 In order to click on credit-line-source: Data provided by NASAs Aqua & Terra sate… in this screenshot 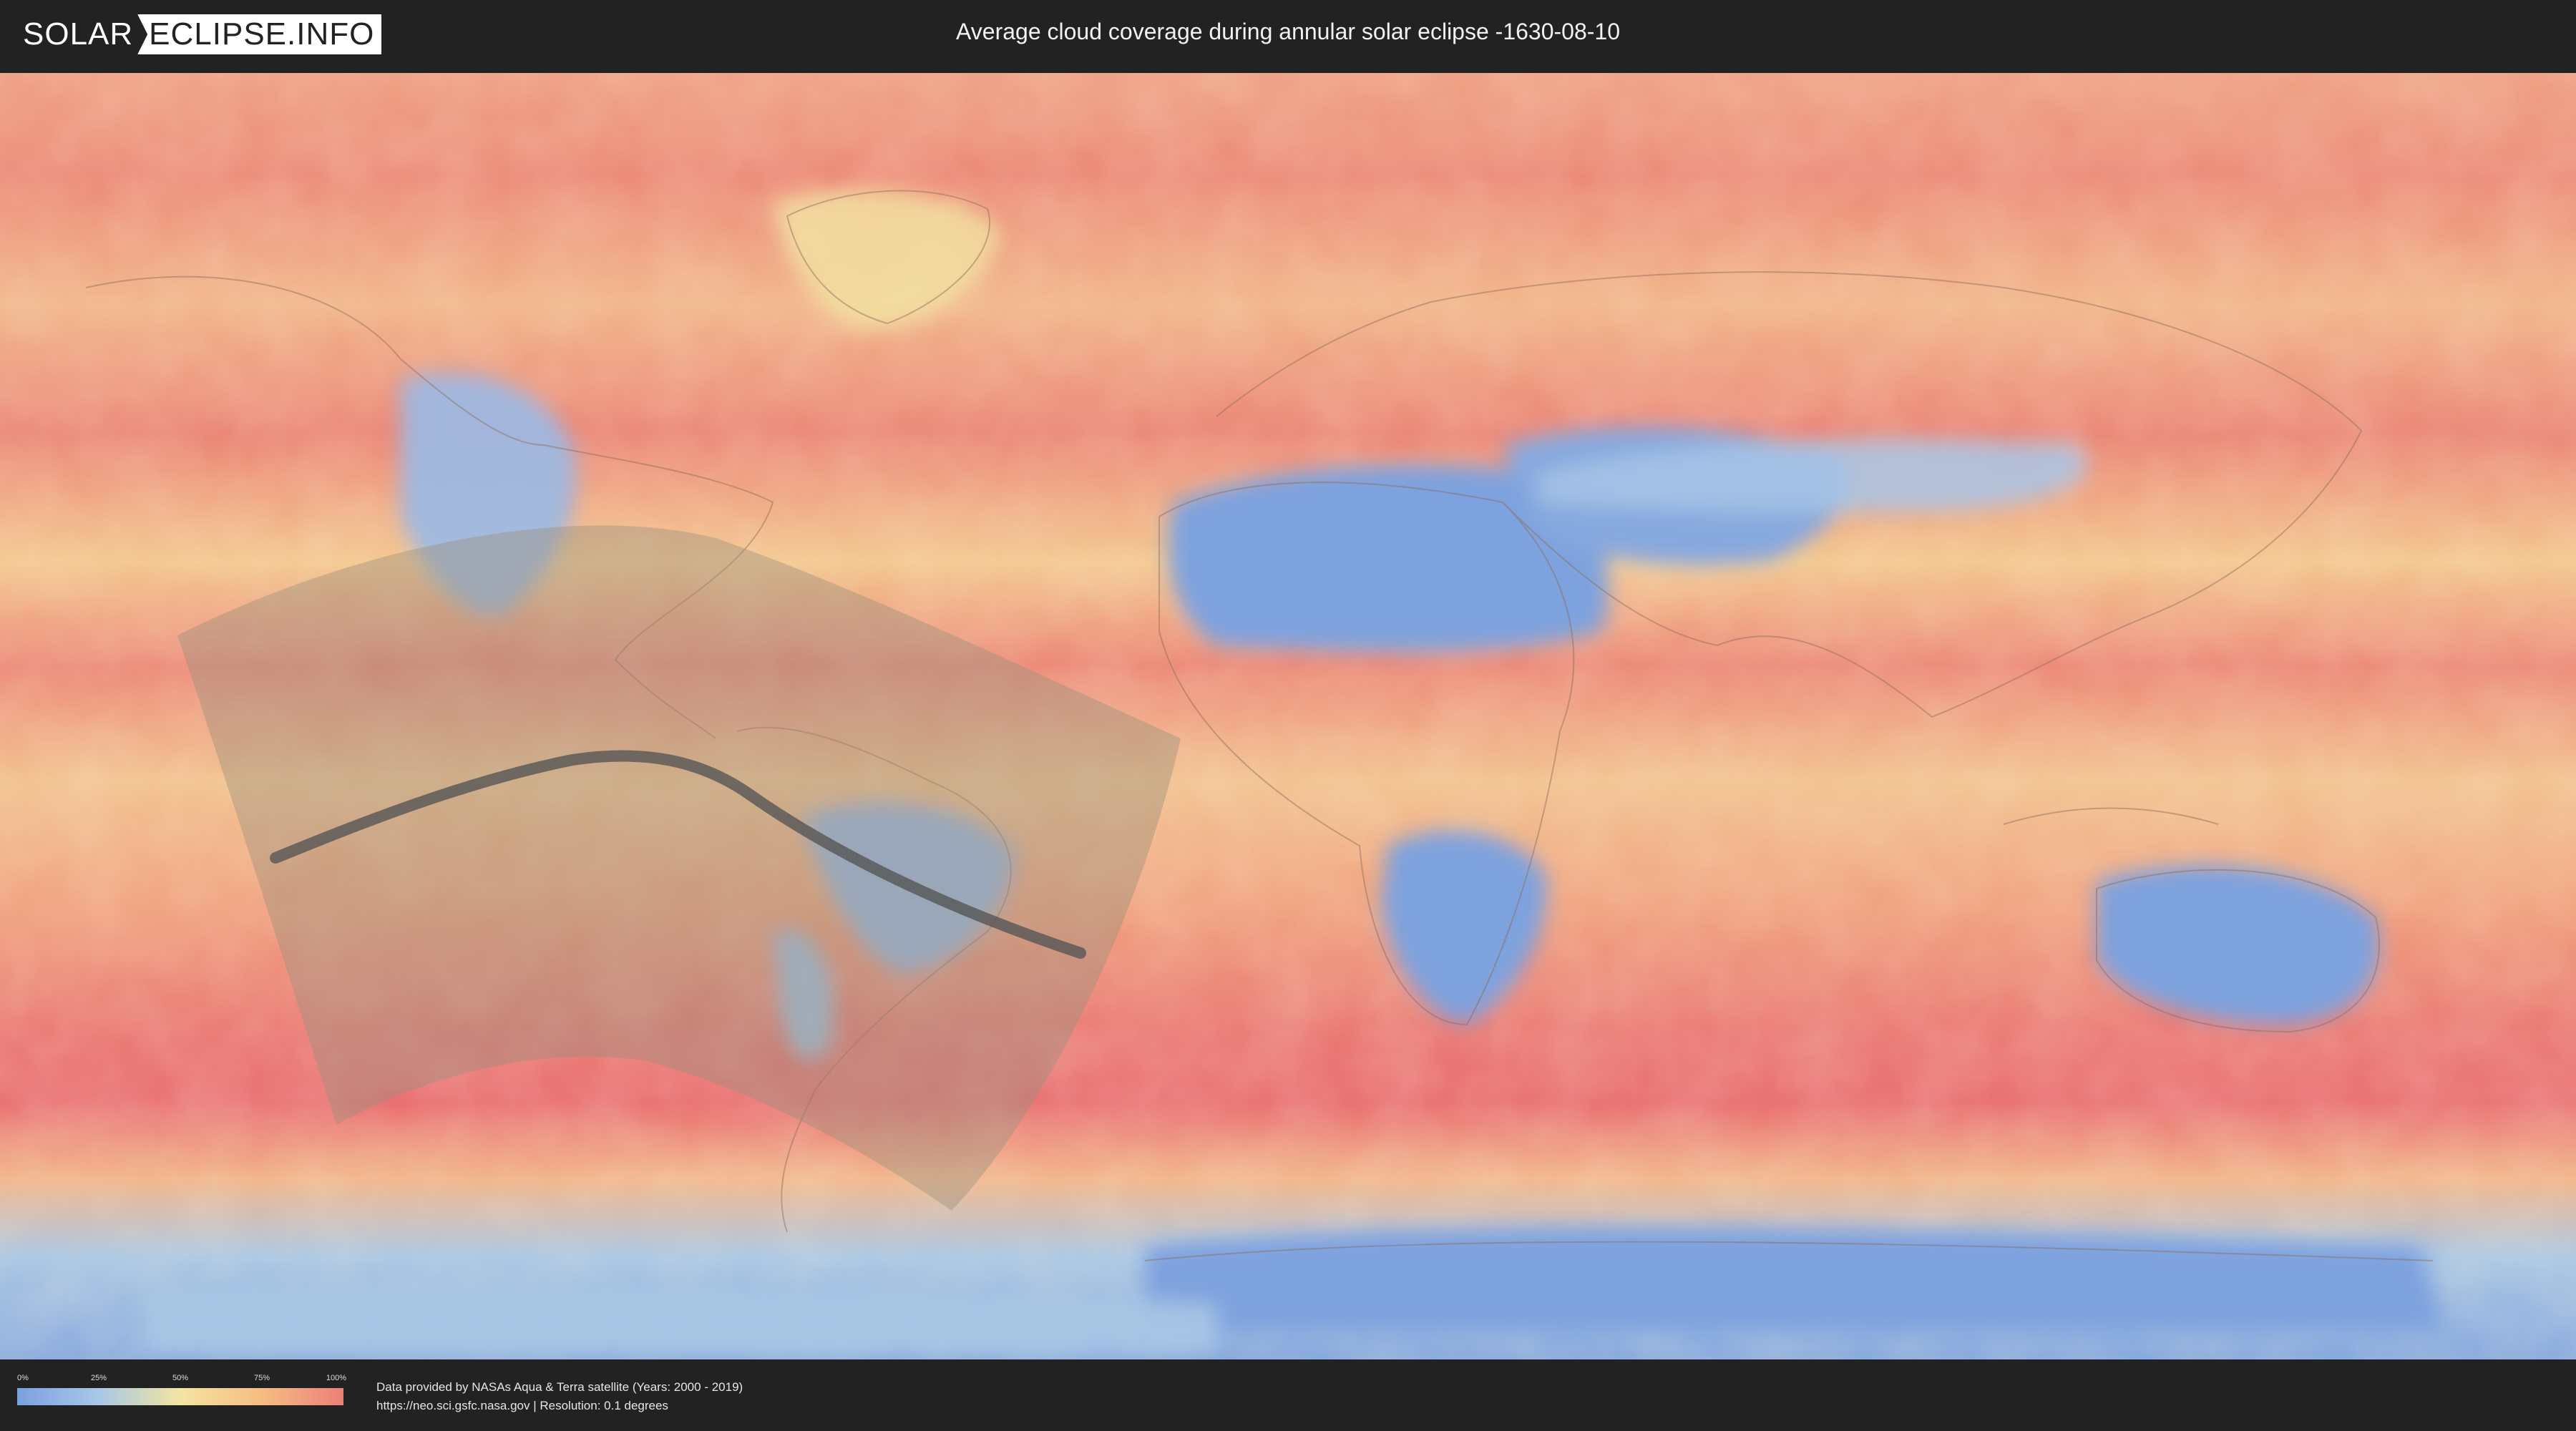, I will do `click(559, 1387)`.